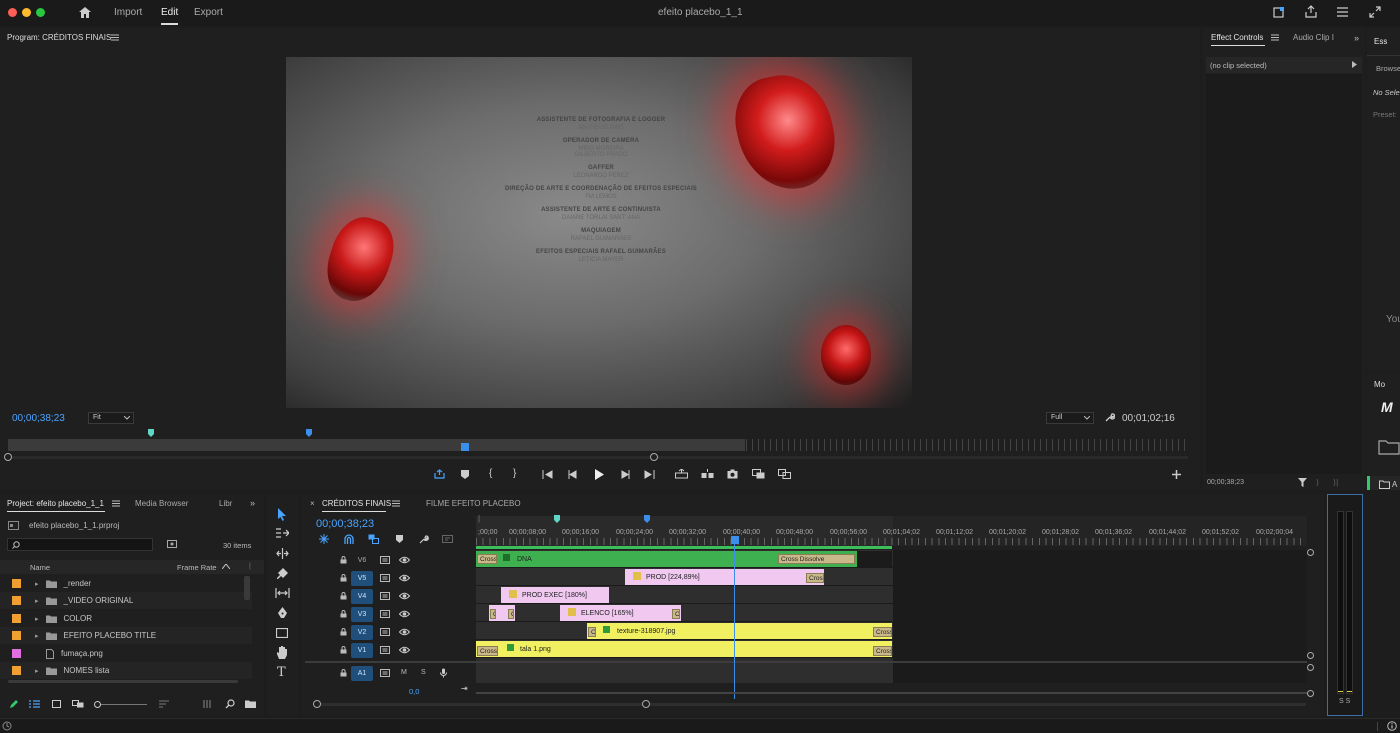 Image resolution: width=1400 pixels, height=733 pixels. What do you see at coordinates (439, 474) in the screenshot?
I see `export-frame-icon` at bounding box center [439, 474].